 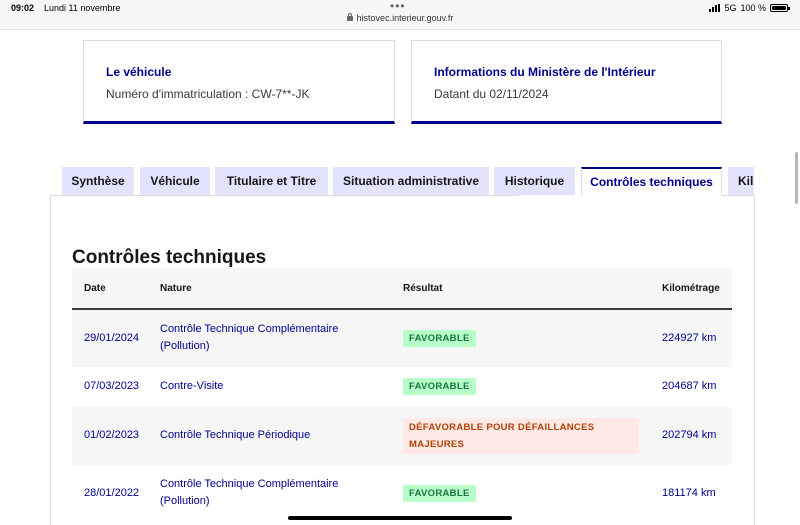 What do you see at coordinates (112, 493) in the screenshot?
I see `cell-date: 28/01/2022` at bounding box center [112, 493].